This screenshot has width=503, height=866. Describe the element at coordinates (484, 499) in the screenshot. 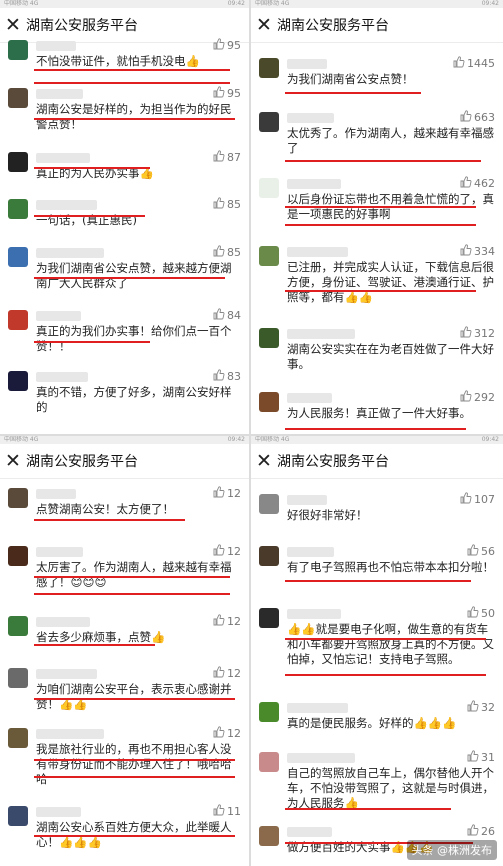

I see `like-count: 107` at that location.